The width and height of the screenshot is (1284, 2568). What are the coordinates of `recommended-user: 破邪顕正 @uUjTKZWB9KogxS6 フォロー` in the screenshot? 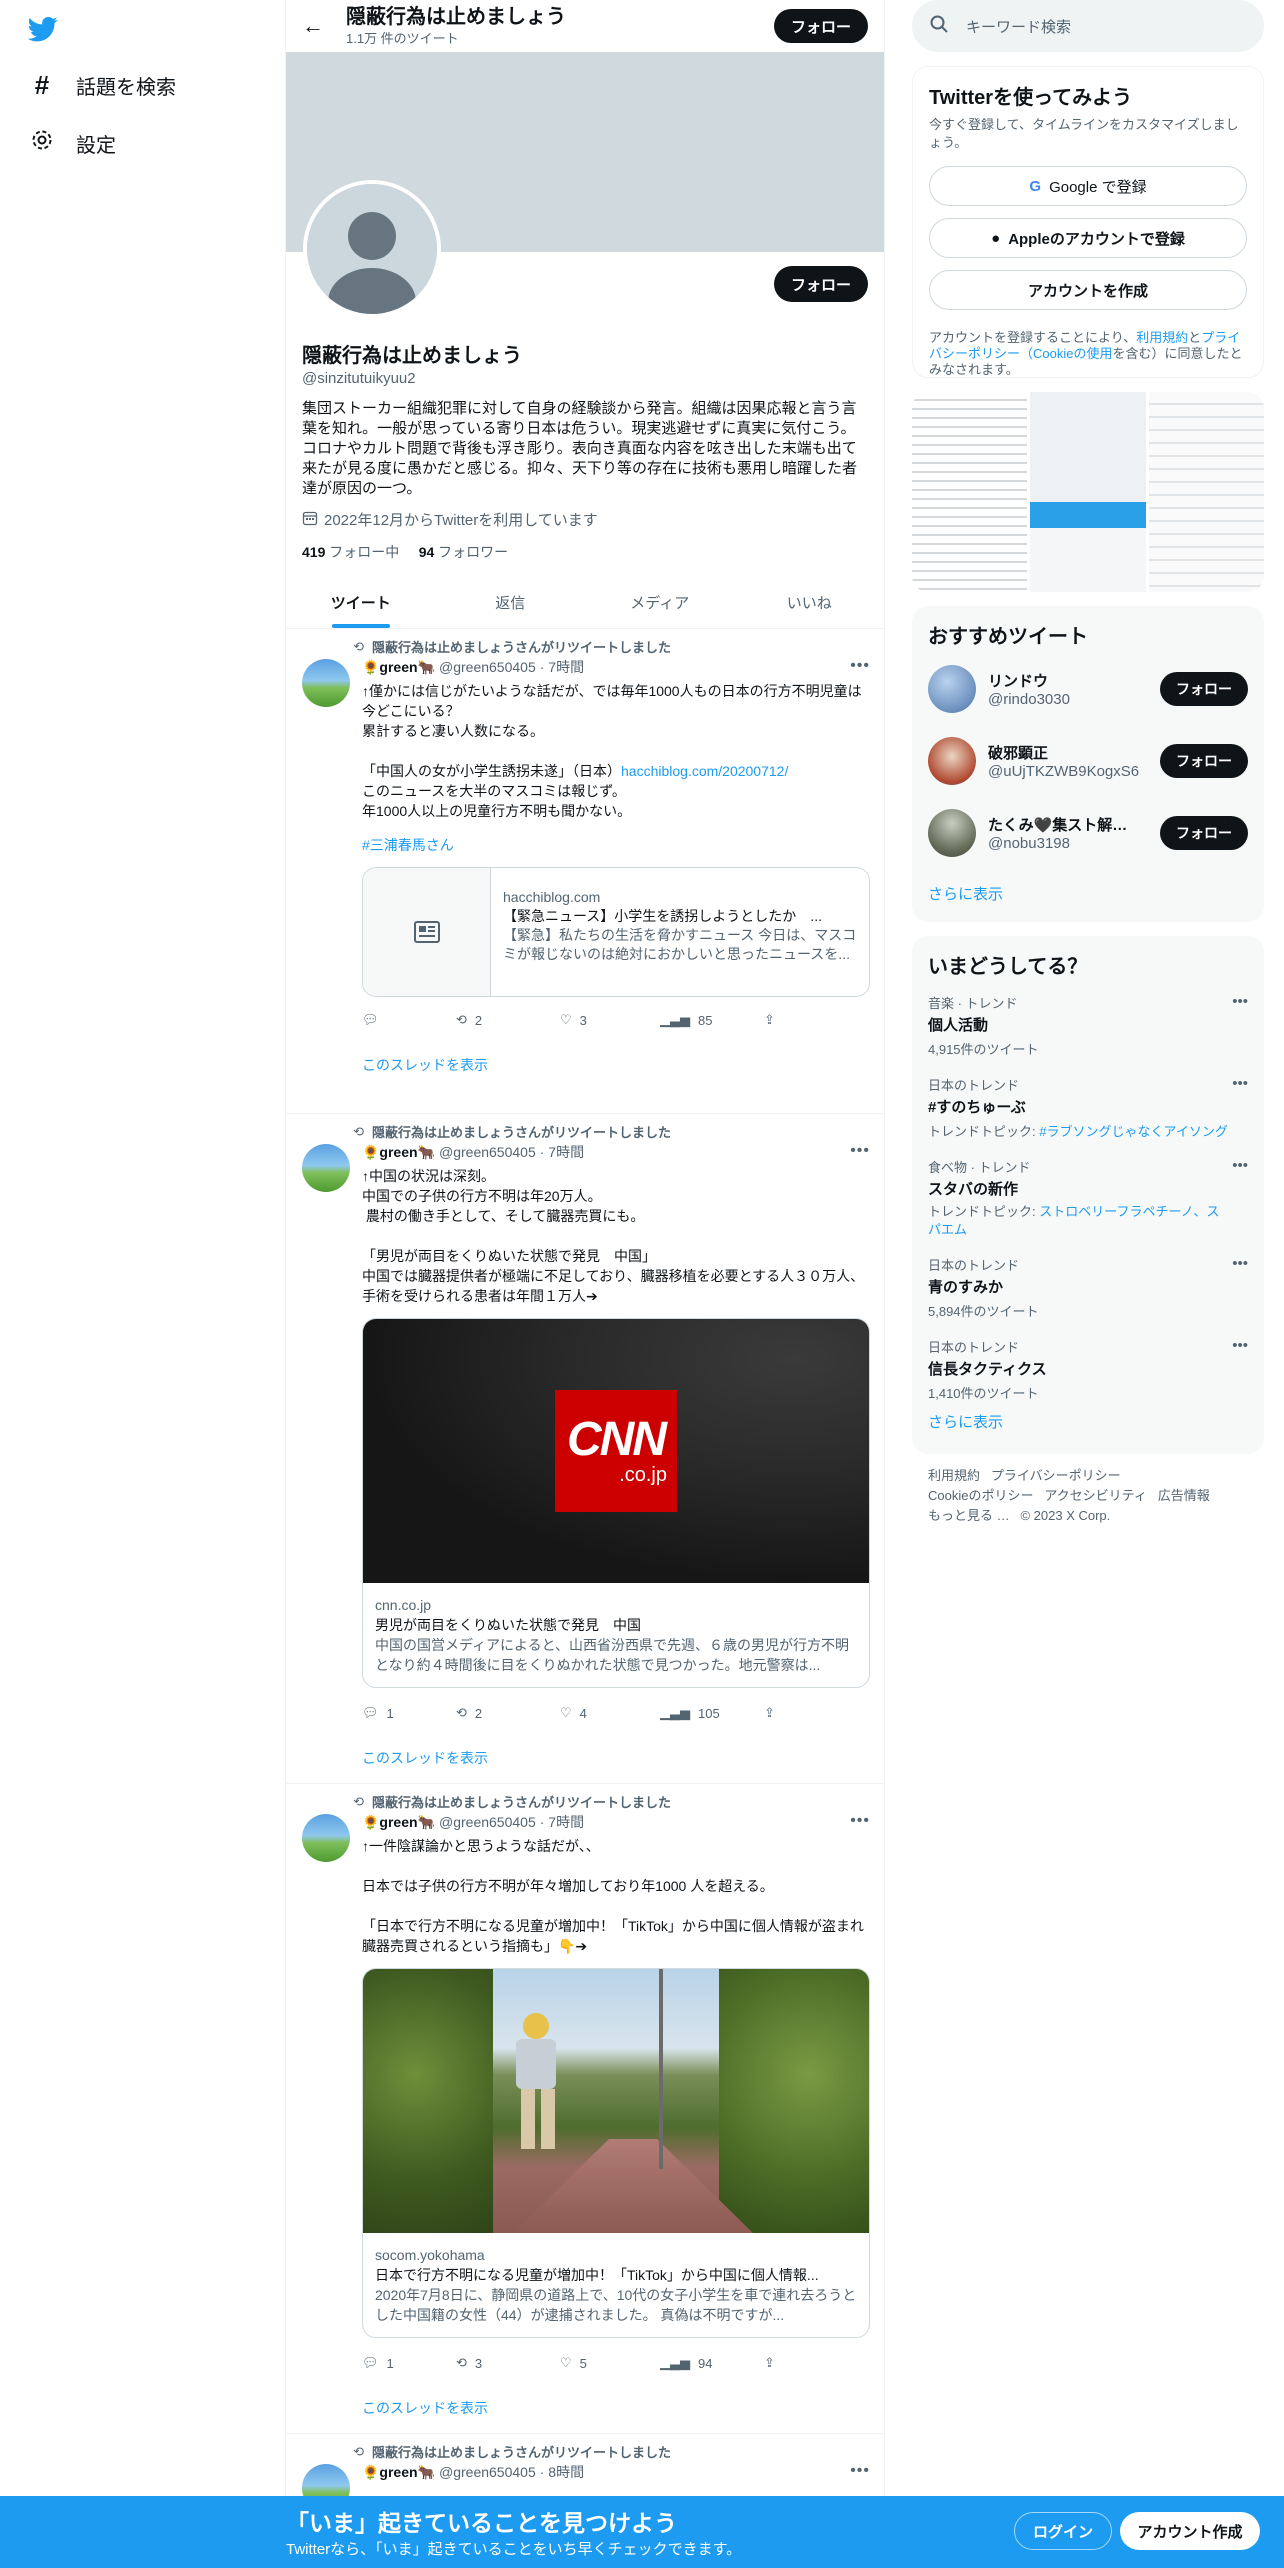 It's located at (1088, 761).